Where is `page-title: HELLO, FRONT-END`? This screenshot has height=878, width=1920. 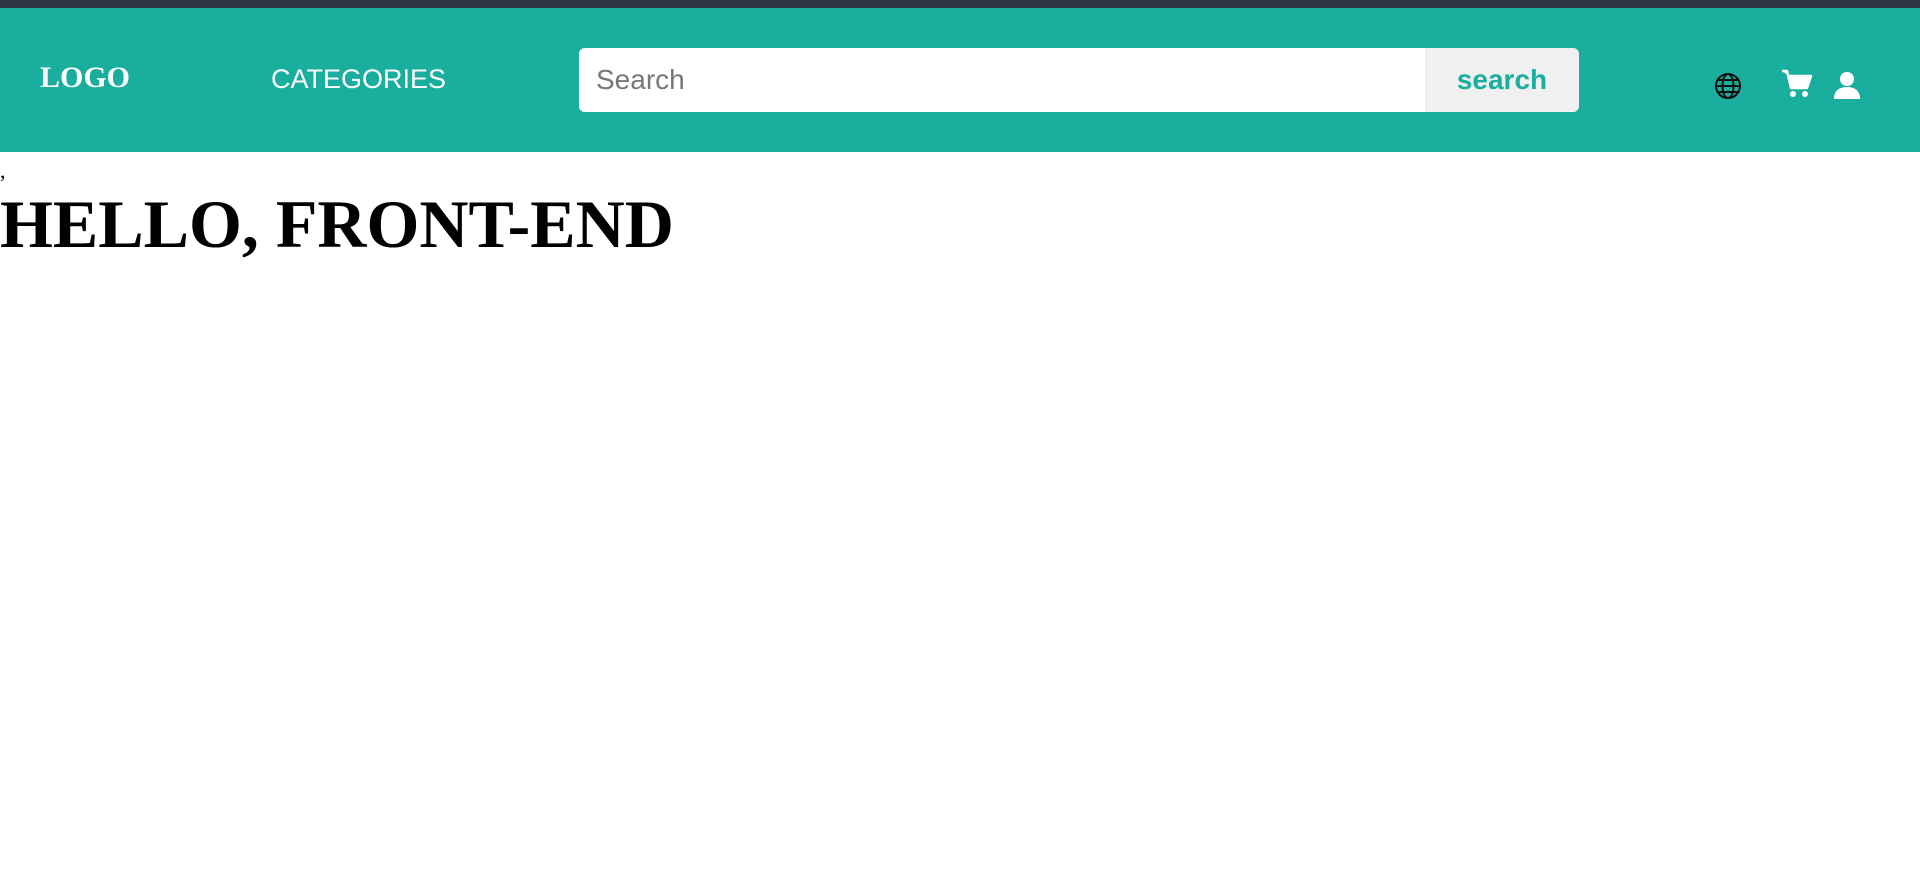 page-title: HELLO, FRONT-END is located at coordinates (337, 224).